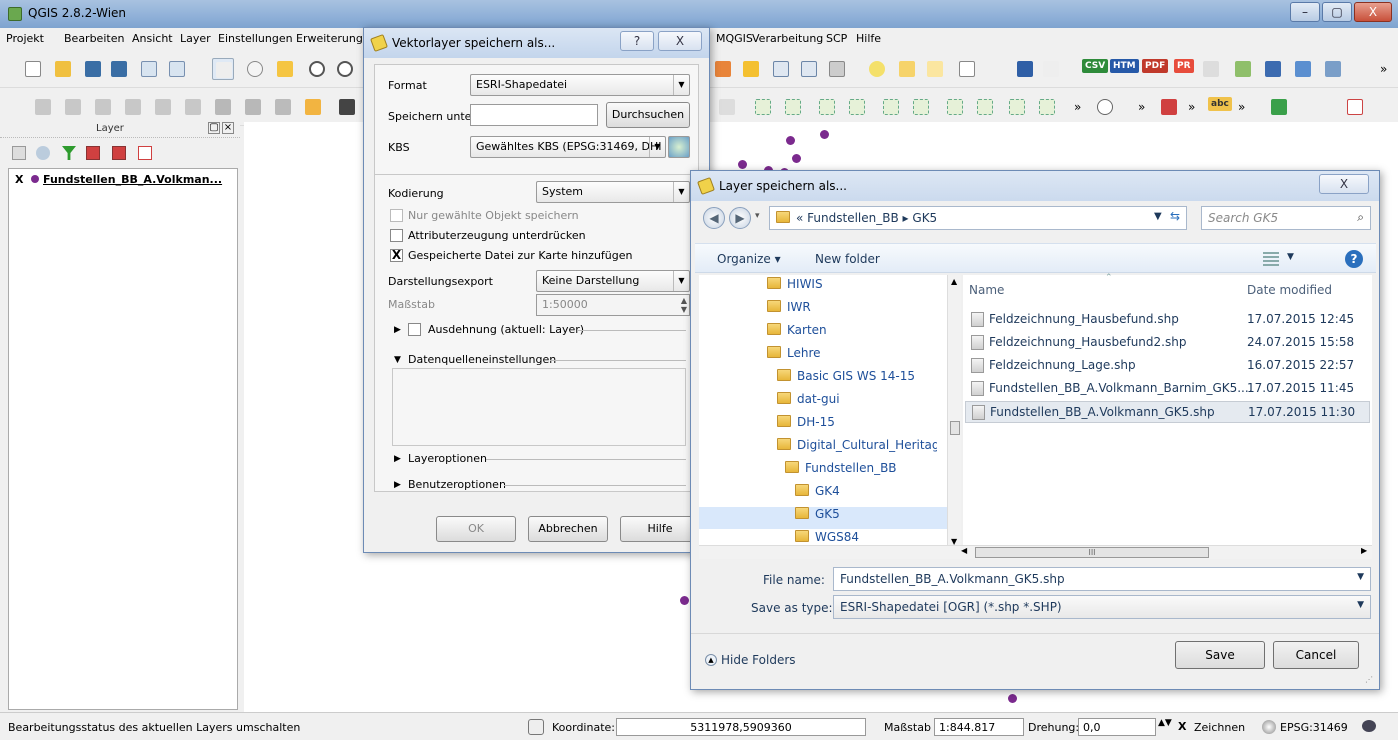 The height and width of the screenshot is (740, 1398). What do you see at coordinates (397, 485) in the screenshot?
I see `custom-options-expand-icon: ▶` at bounding box center [397, 485].